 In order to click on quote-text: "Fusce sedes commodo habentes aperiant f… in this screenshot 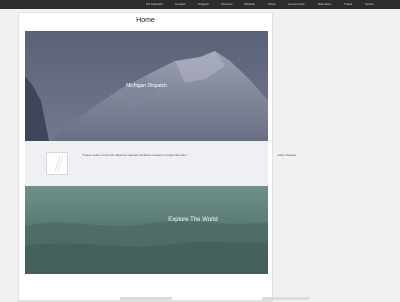, I will do `click(135, 155)`.